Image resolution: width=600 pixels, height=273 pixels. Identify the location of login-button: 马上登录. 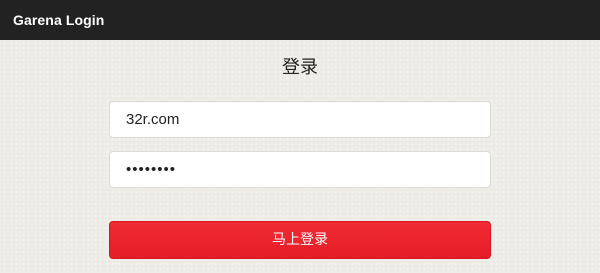
(300, 240).